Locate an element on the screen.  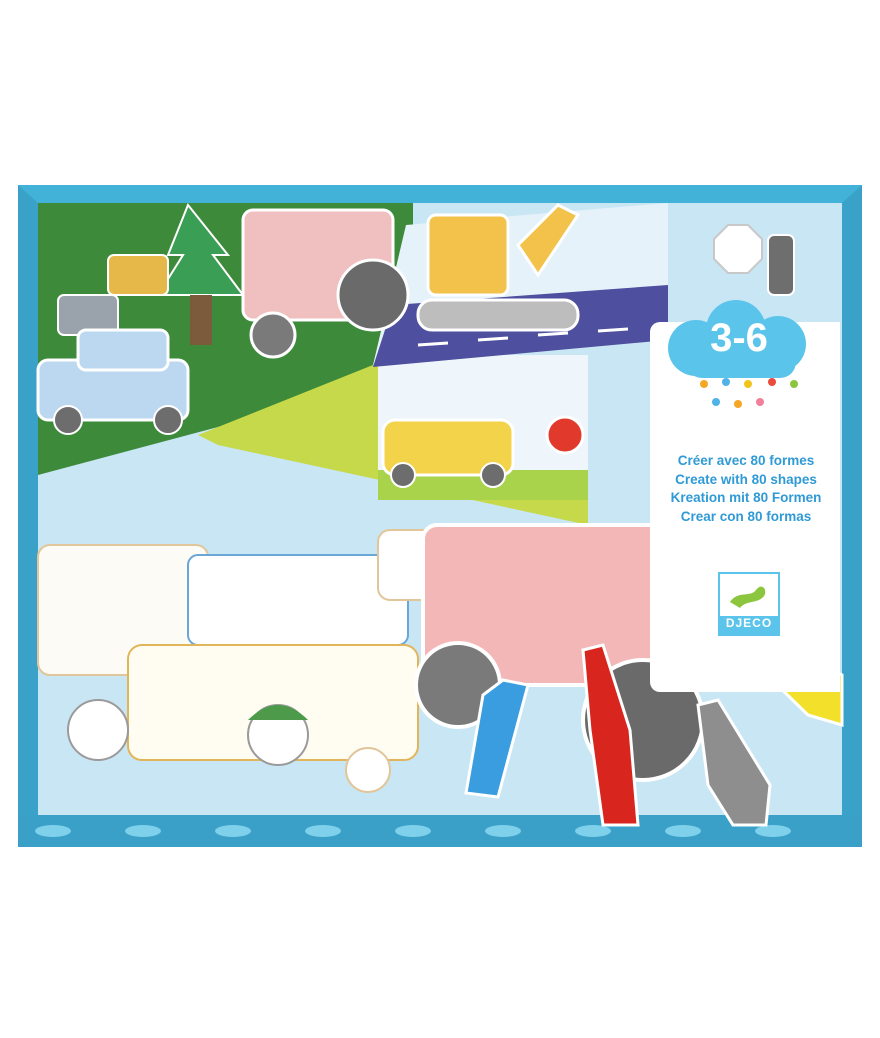
person-outline is located at coordinates (98, 730).